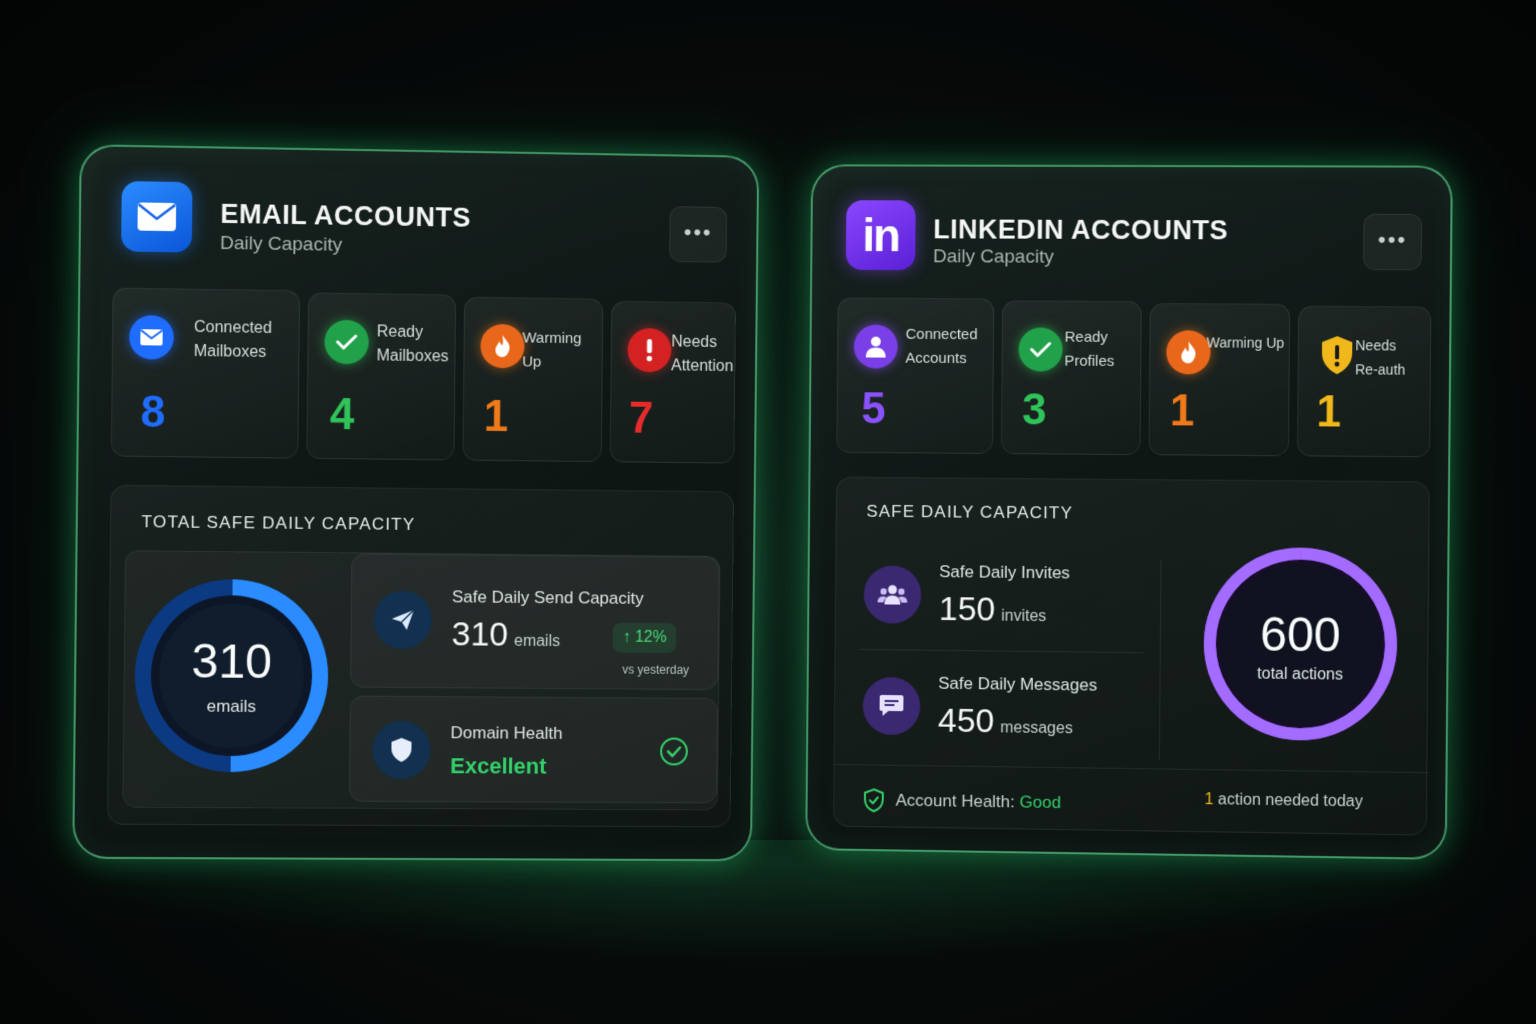 The width and height of the screenshot is (1536, 1024). I want to click on stat-label: Needs Attention, so click(702, 354).